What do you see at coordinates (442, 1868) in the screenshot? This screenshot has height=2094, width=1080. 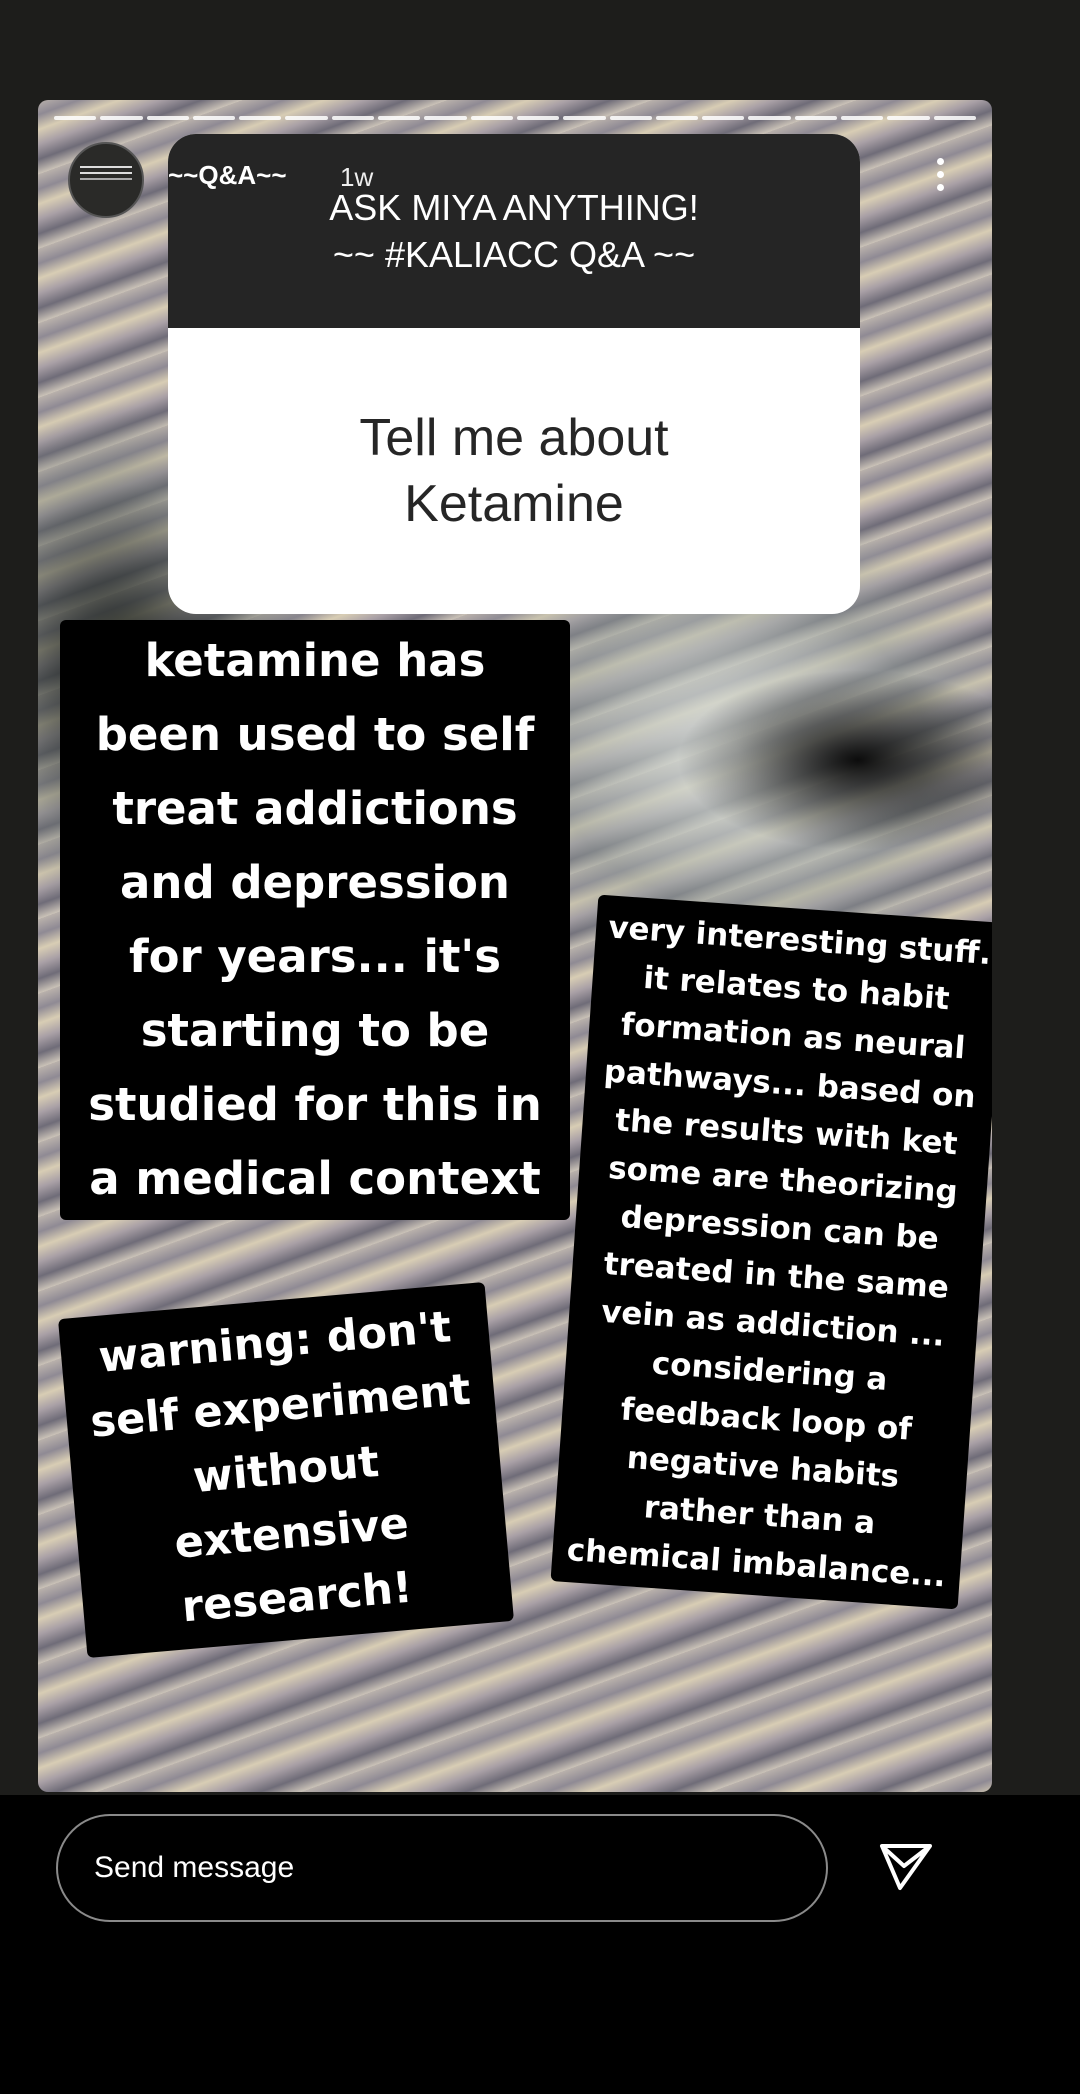 I see `send-message-input: Send message` at bounding box center [442, 1868].